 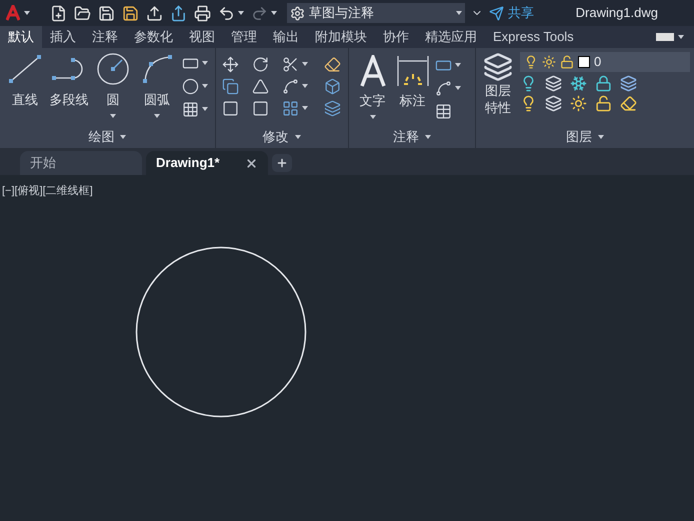 What do you see at coordinates (244, 37) in the screenshot?
I see `ribbon-tab: 管理` at bounding box center [244, 37].